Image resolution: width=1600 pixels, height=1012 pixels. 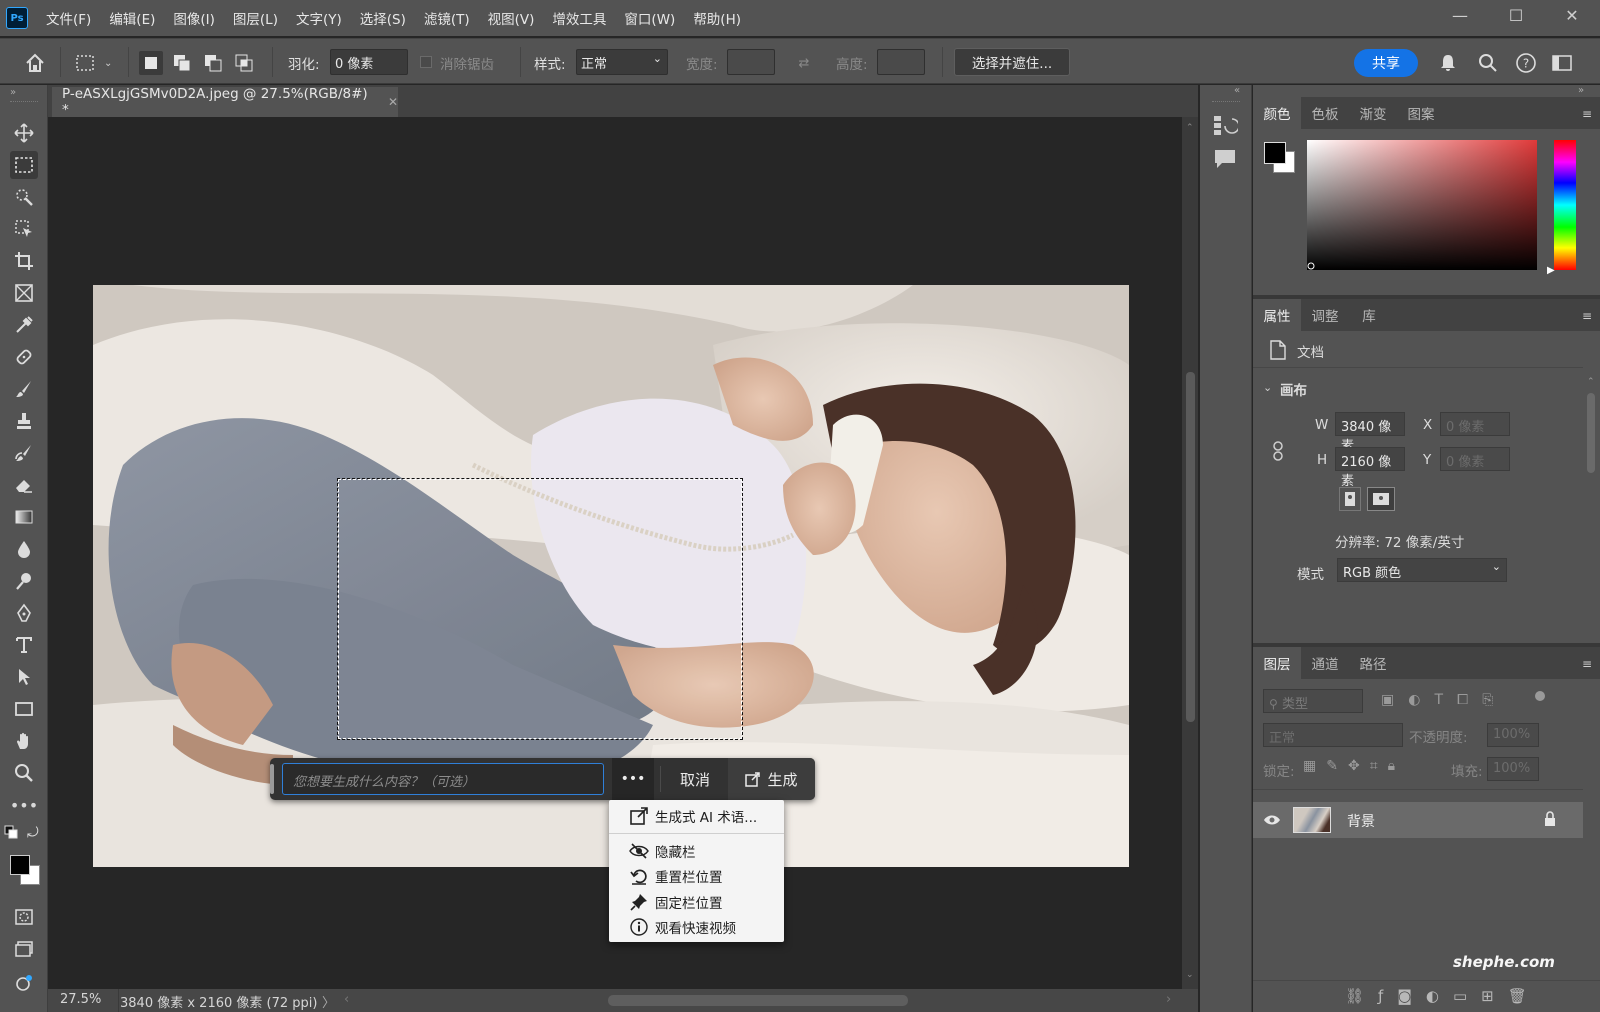 What do you see at coordinates (1373, 113) in the screenshot?
I see `tab-gradients: 渐变` at bounding box center [1373, 113].